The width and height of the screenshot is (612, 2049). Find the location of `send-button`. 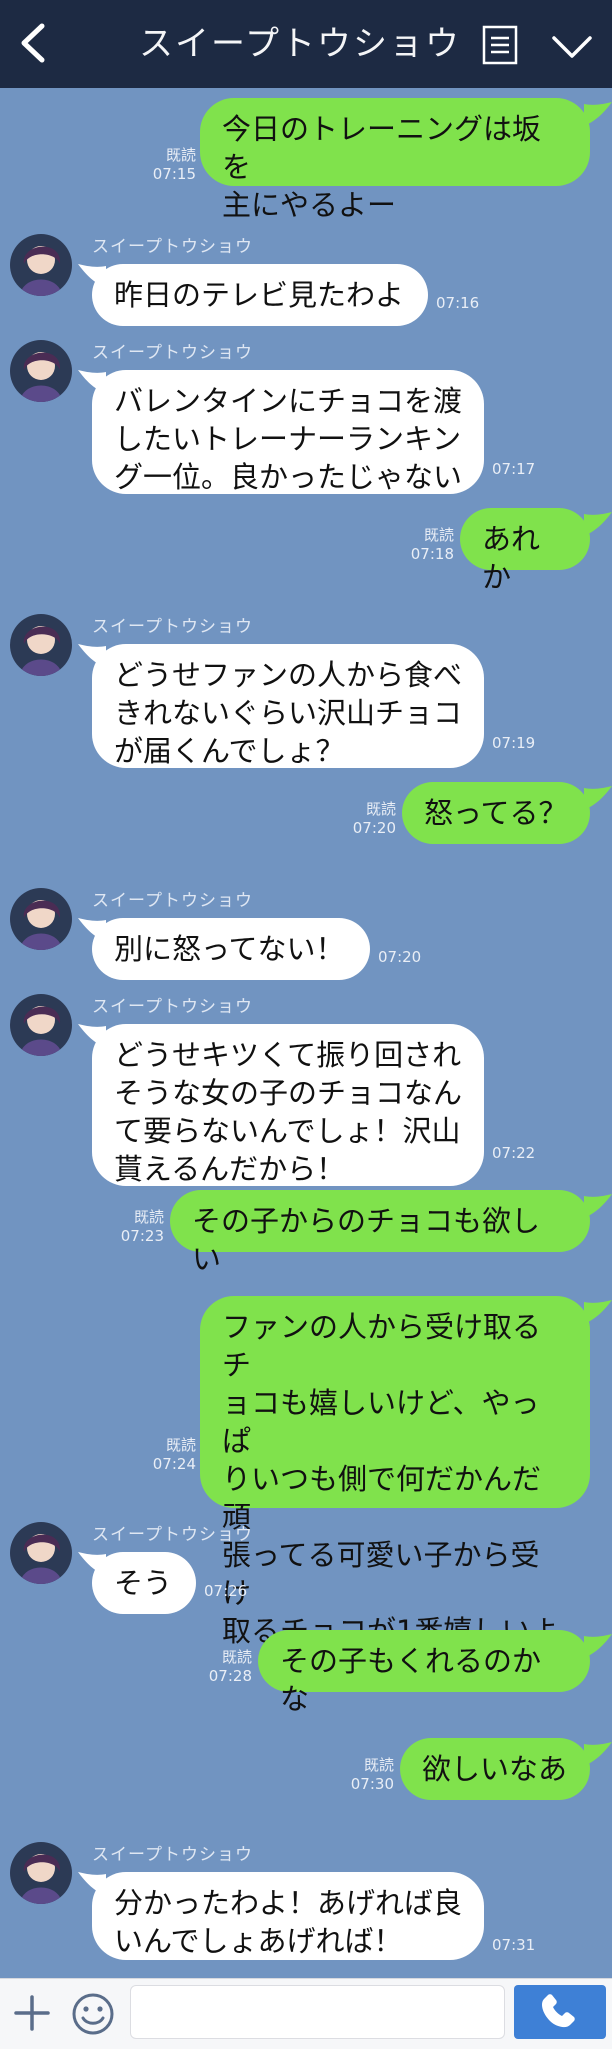

send-button is located at coordinates (560, 2012).